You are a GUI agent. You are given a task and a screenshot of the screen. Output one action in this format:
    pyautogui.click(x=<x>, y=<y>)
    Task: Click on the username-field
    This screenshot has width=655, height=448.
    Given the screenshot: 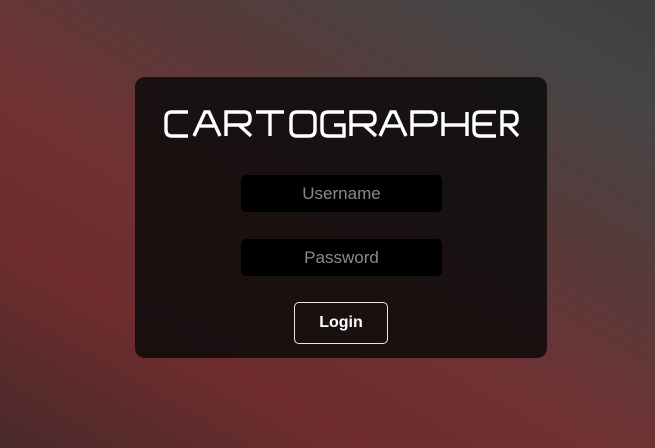 What is the action you would take?
    pyautogui.click(x=341, y=193)
    